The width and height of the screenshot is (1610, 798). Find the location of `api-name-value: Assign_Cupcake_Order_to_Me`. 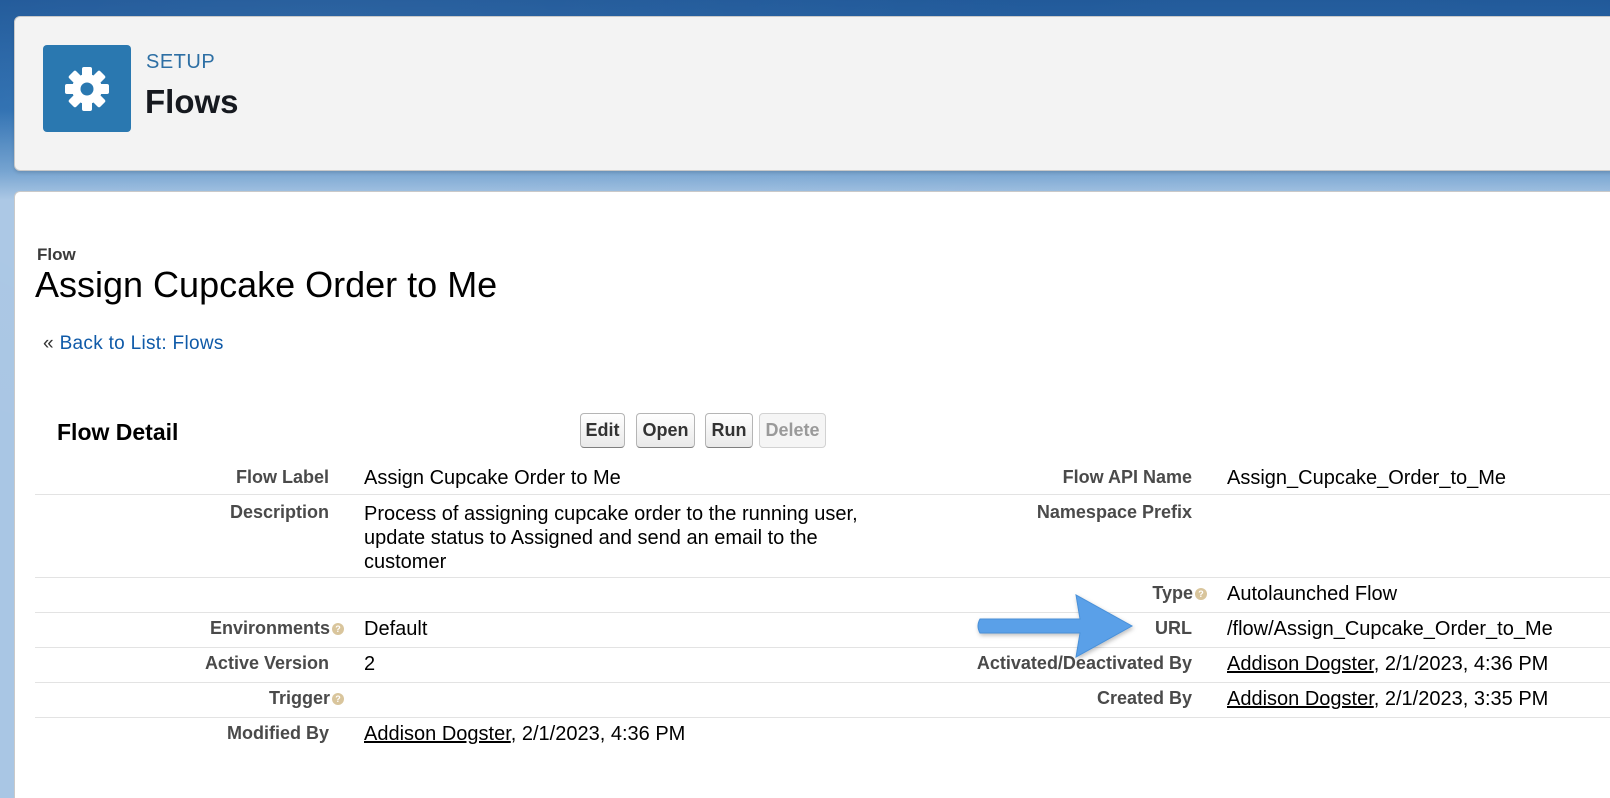

api-name-value: Assign_Cupcake_Order_to_Me is located at coordinates (1367, 478).